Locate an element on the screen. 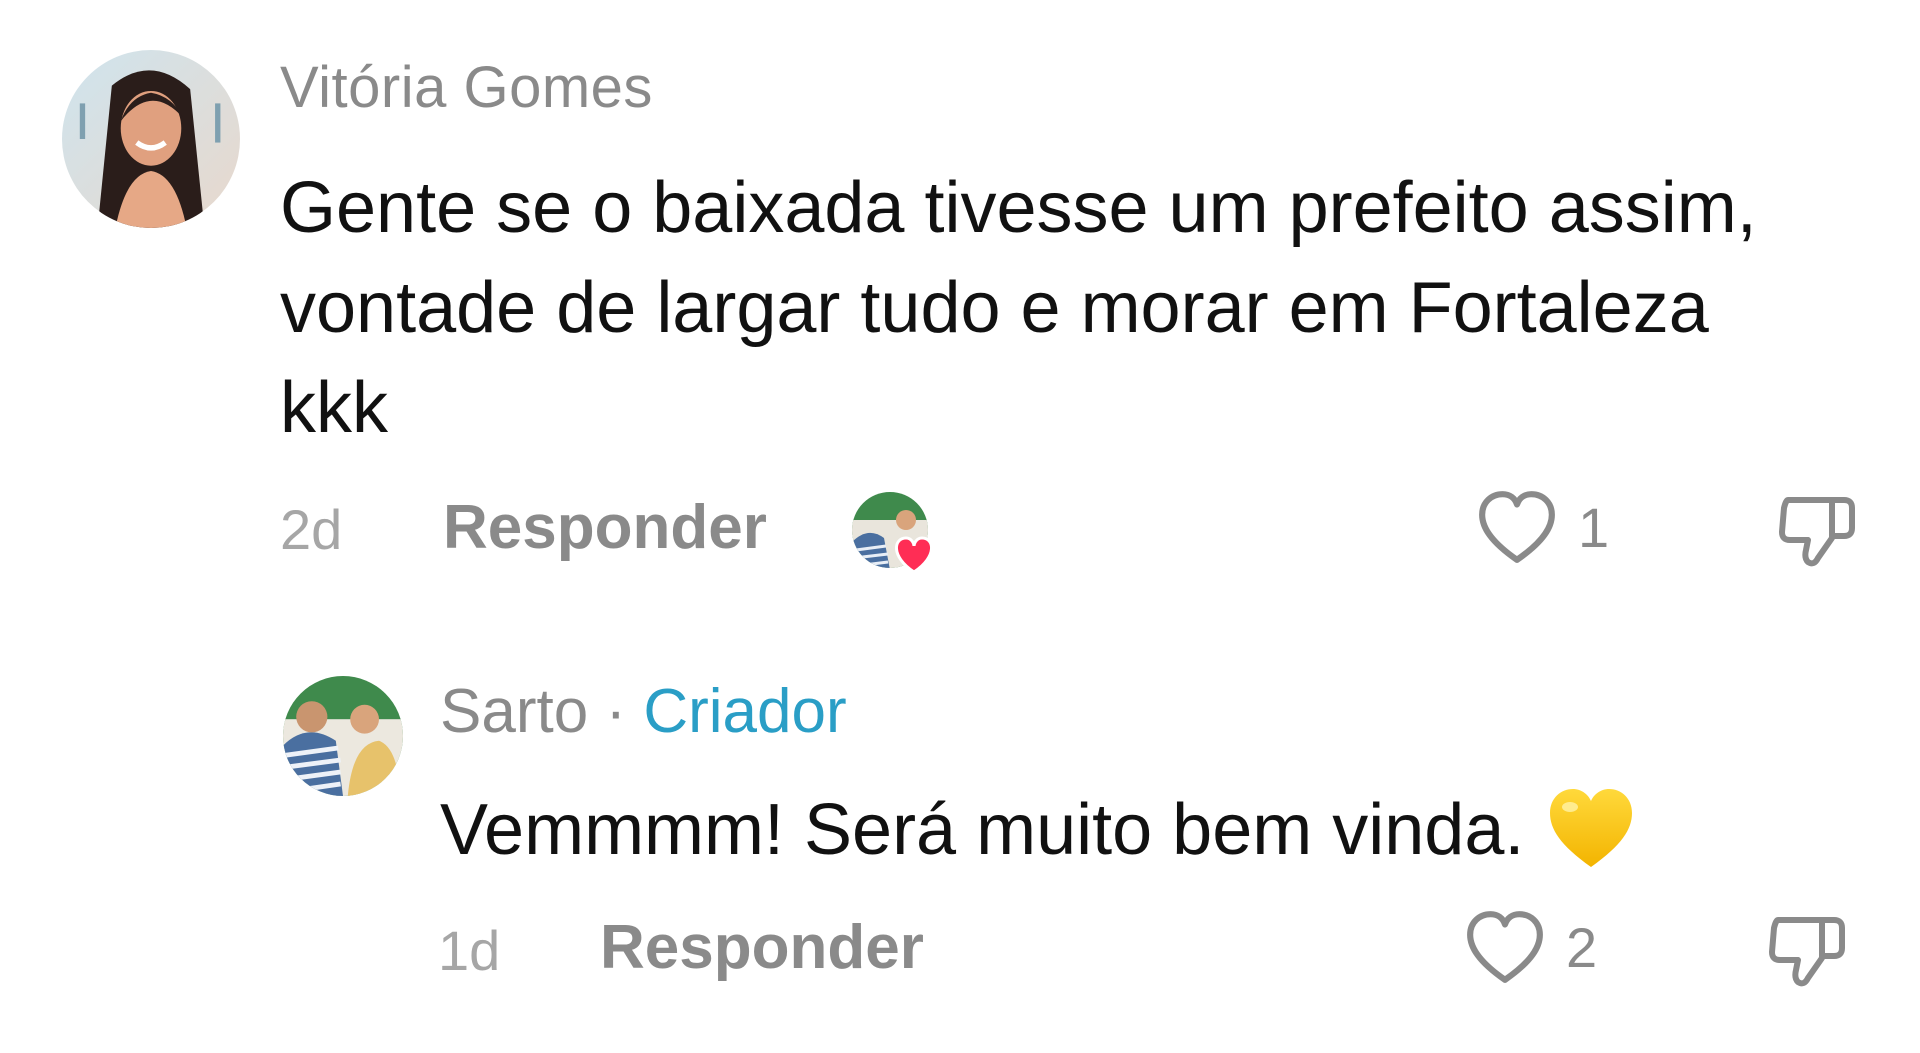 Image resolution: width=1920 pixels, height=1053 pixels. comment-timestamp: 2d is located at coordinates (311, 529).